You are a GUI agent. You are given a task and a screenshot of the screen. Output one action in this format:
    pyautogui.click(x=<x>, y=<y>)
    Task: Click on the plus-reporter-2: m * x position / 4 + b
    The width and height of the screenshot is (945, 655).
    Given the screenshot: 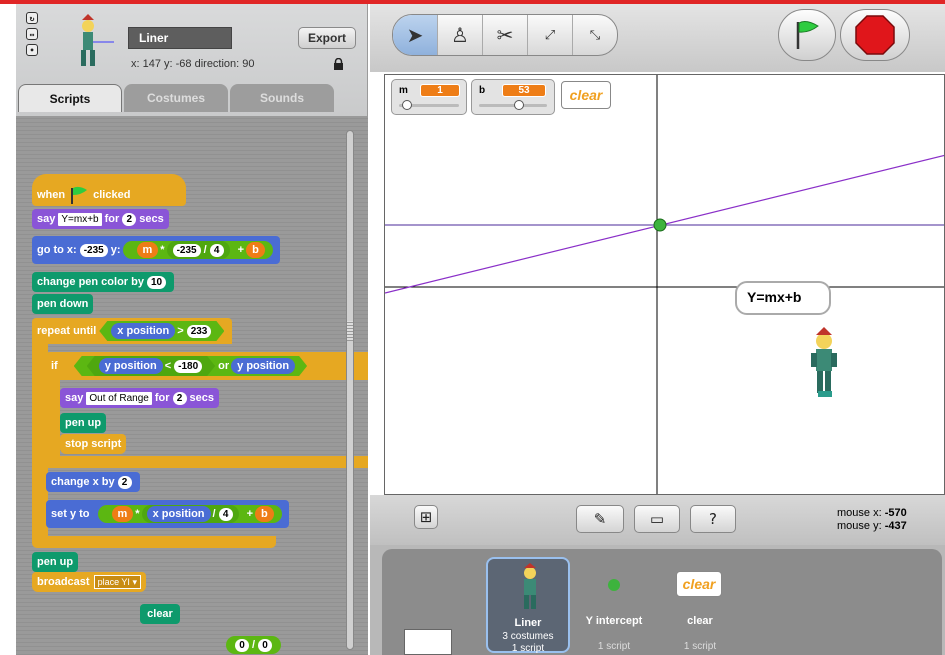 What is the action you would take?
    pyautogui.click(x=189, y=514)
    